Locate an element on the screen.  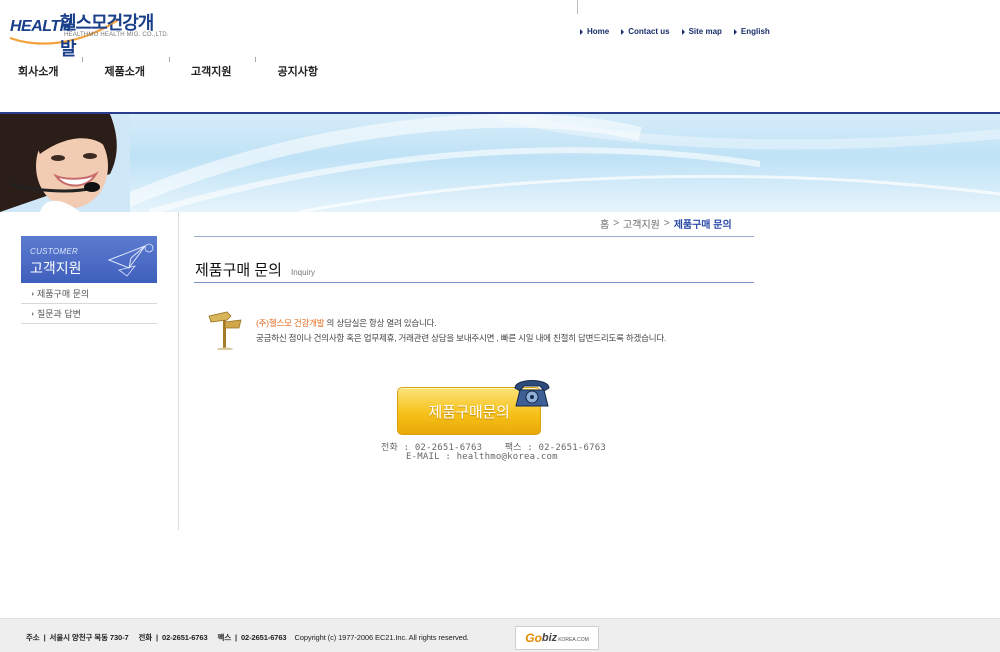
util-contact-label: Contact us is located at coordinates (649, 31).